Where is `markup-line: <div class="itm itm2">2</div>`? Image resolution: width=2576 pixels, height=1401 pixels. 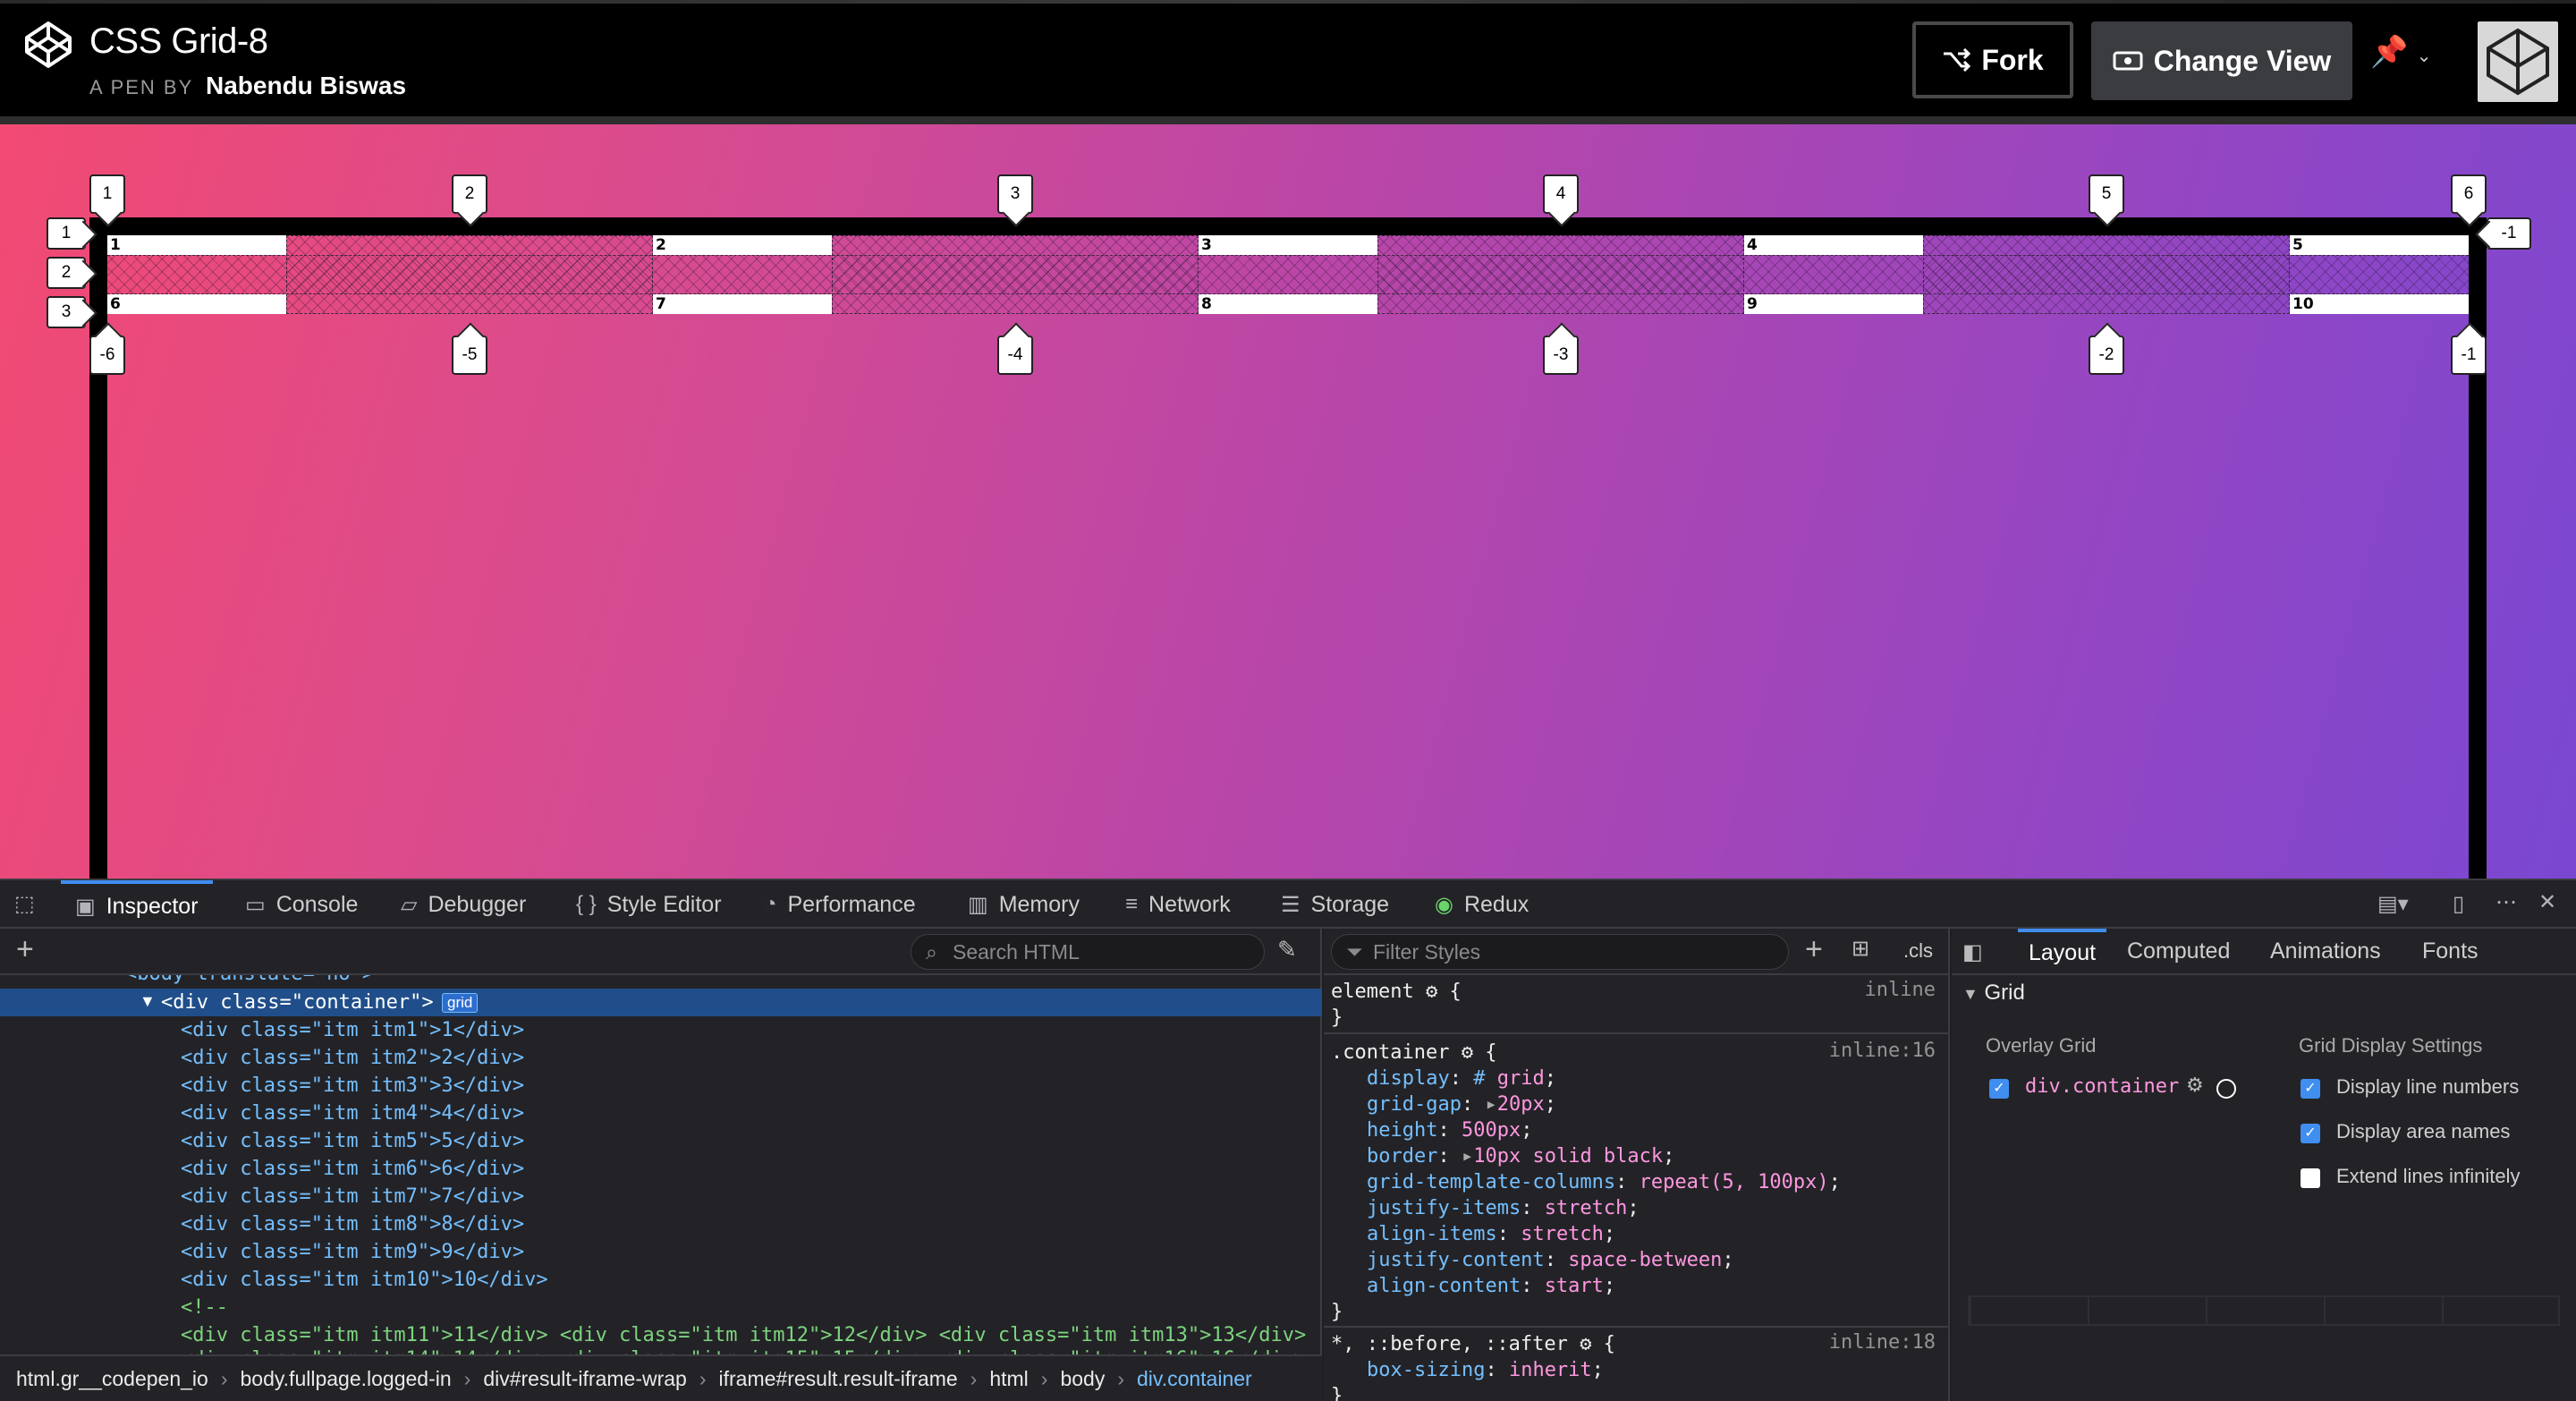 markup-line: <div class="itm itm2">2</div> is located at coordinates (661, 1058).